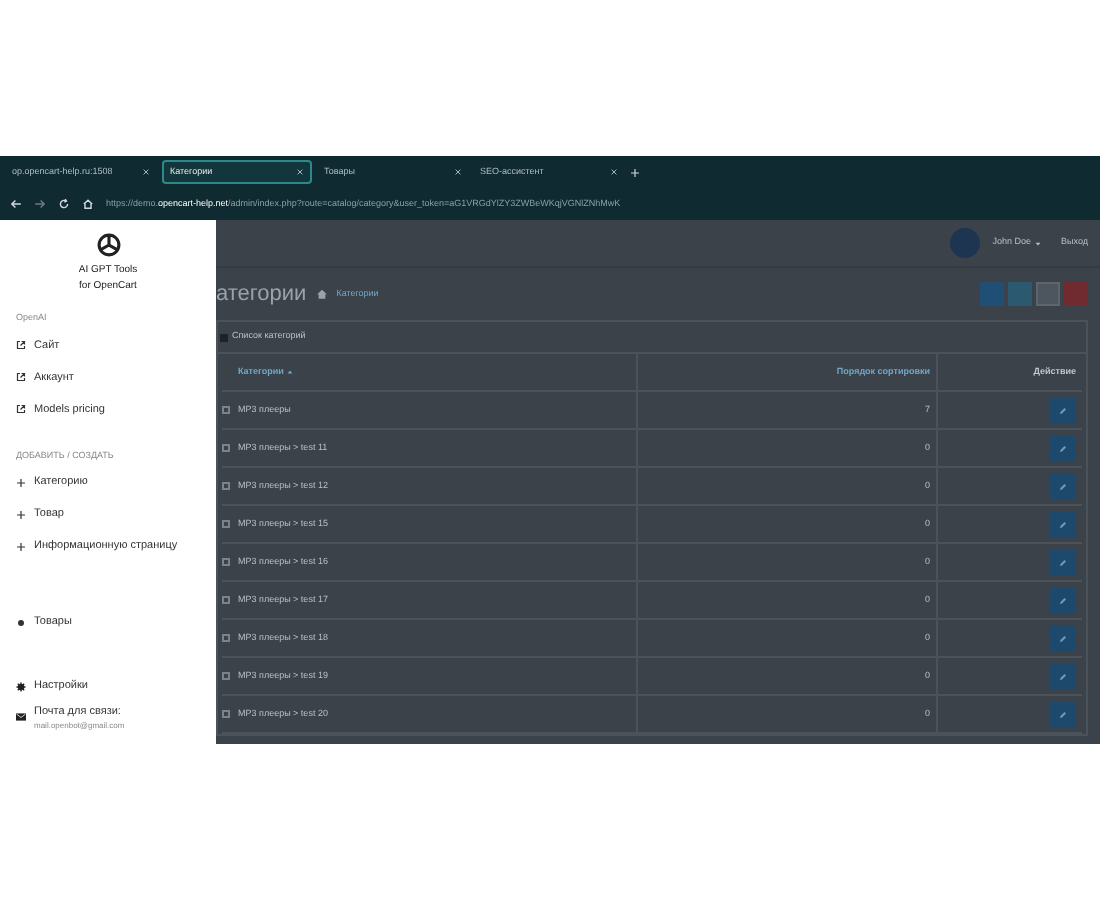  What do you see at coordinates (108, 245) in the screenshot?
I see `logo-icon` at bounding box center [108, 245].